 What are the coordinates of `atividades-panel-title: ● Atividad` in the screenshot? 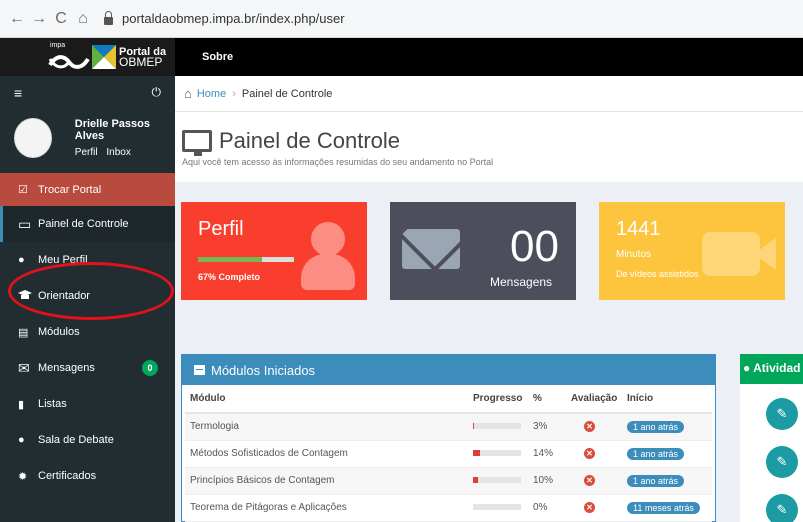 It's located at (771, 368).